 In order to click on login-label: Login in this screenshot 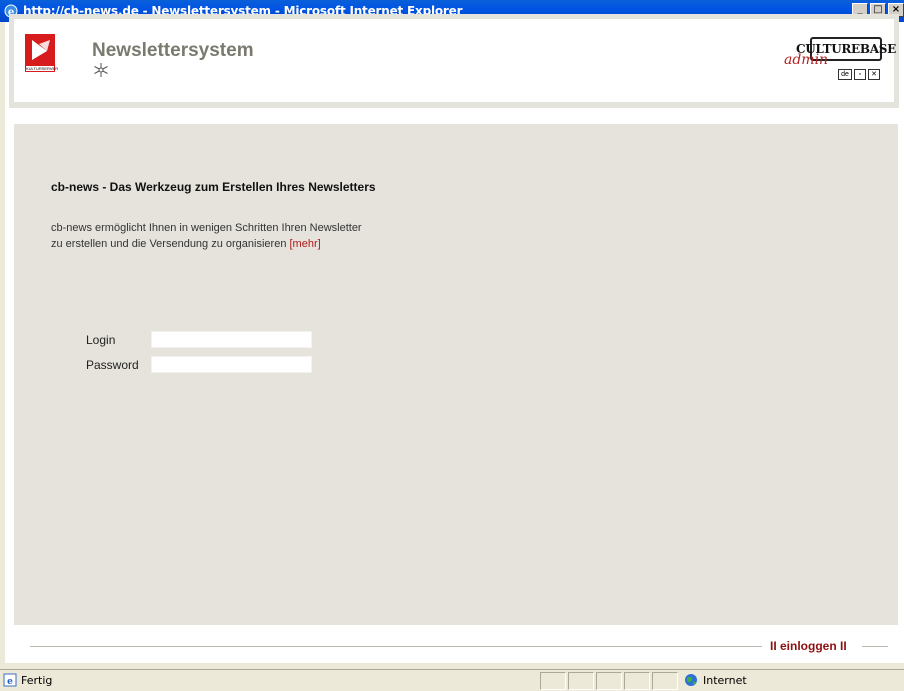, I will do `click(101, 339)`.